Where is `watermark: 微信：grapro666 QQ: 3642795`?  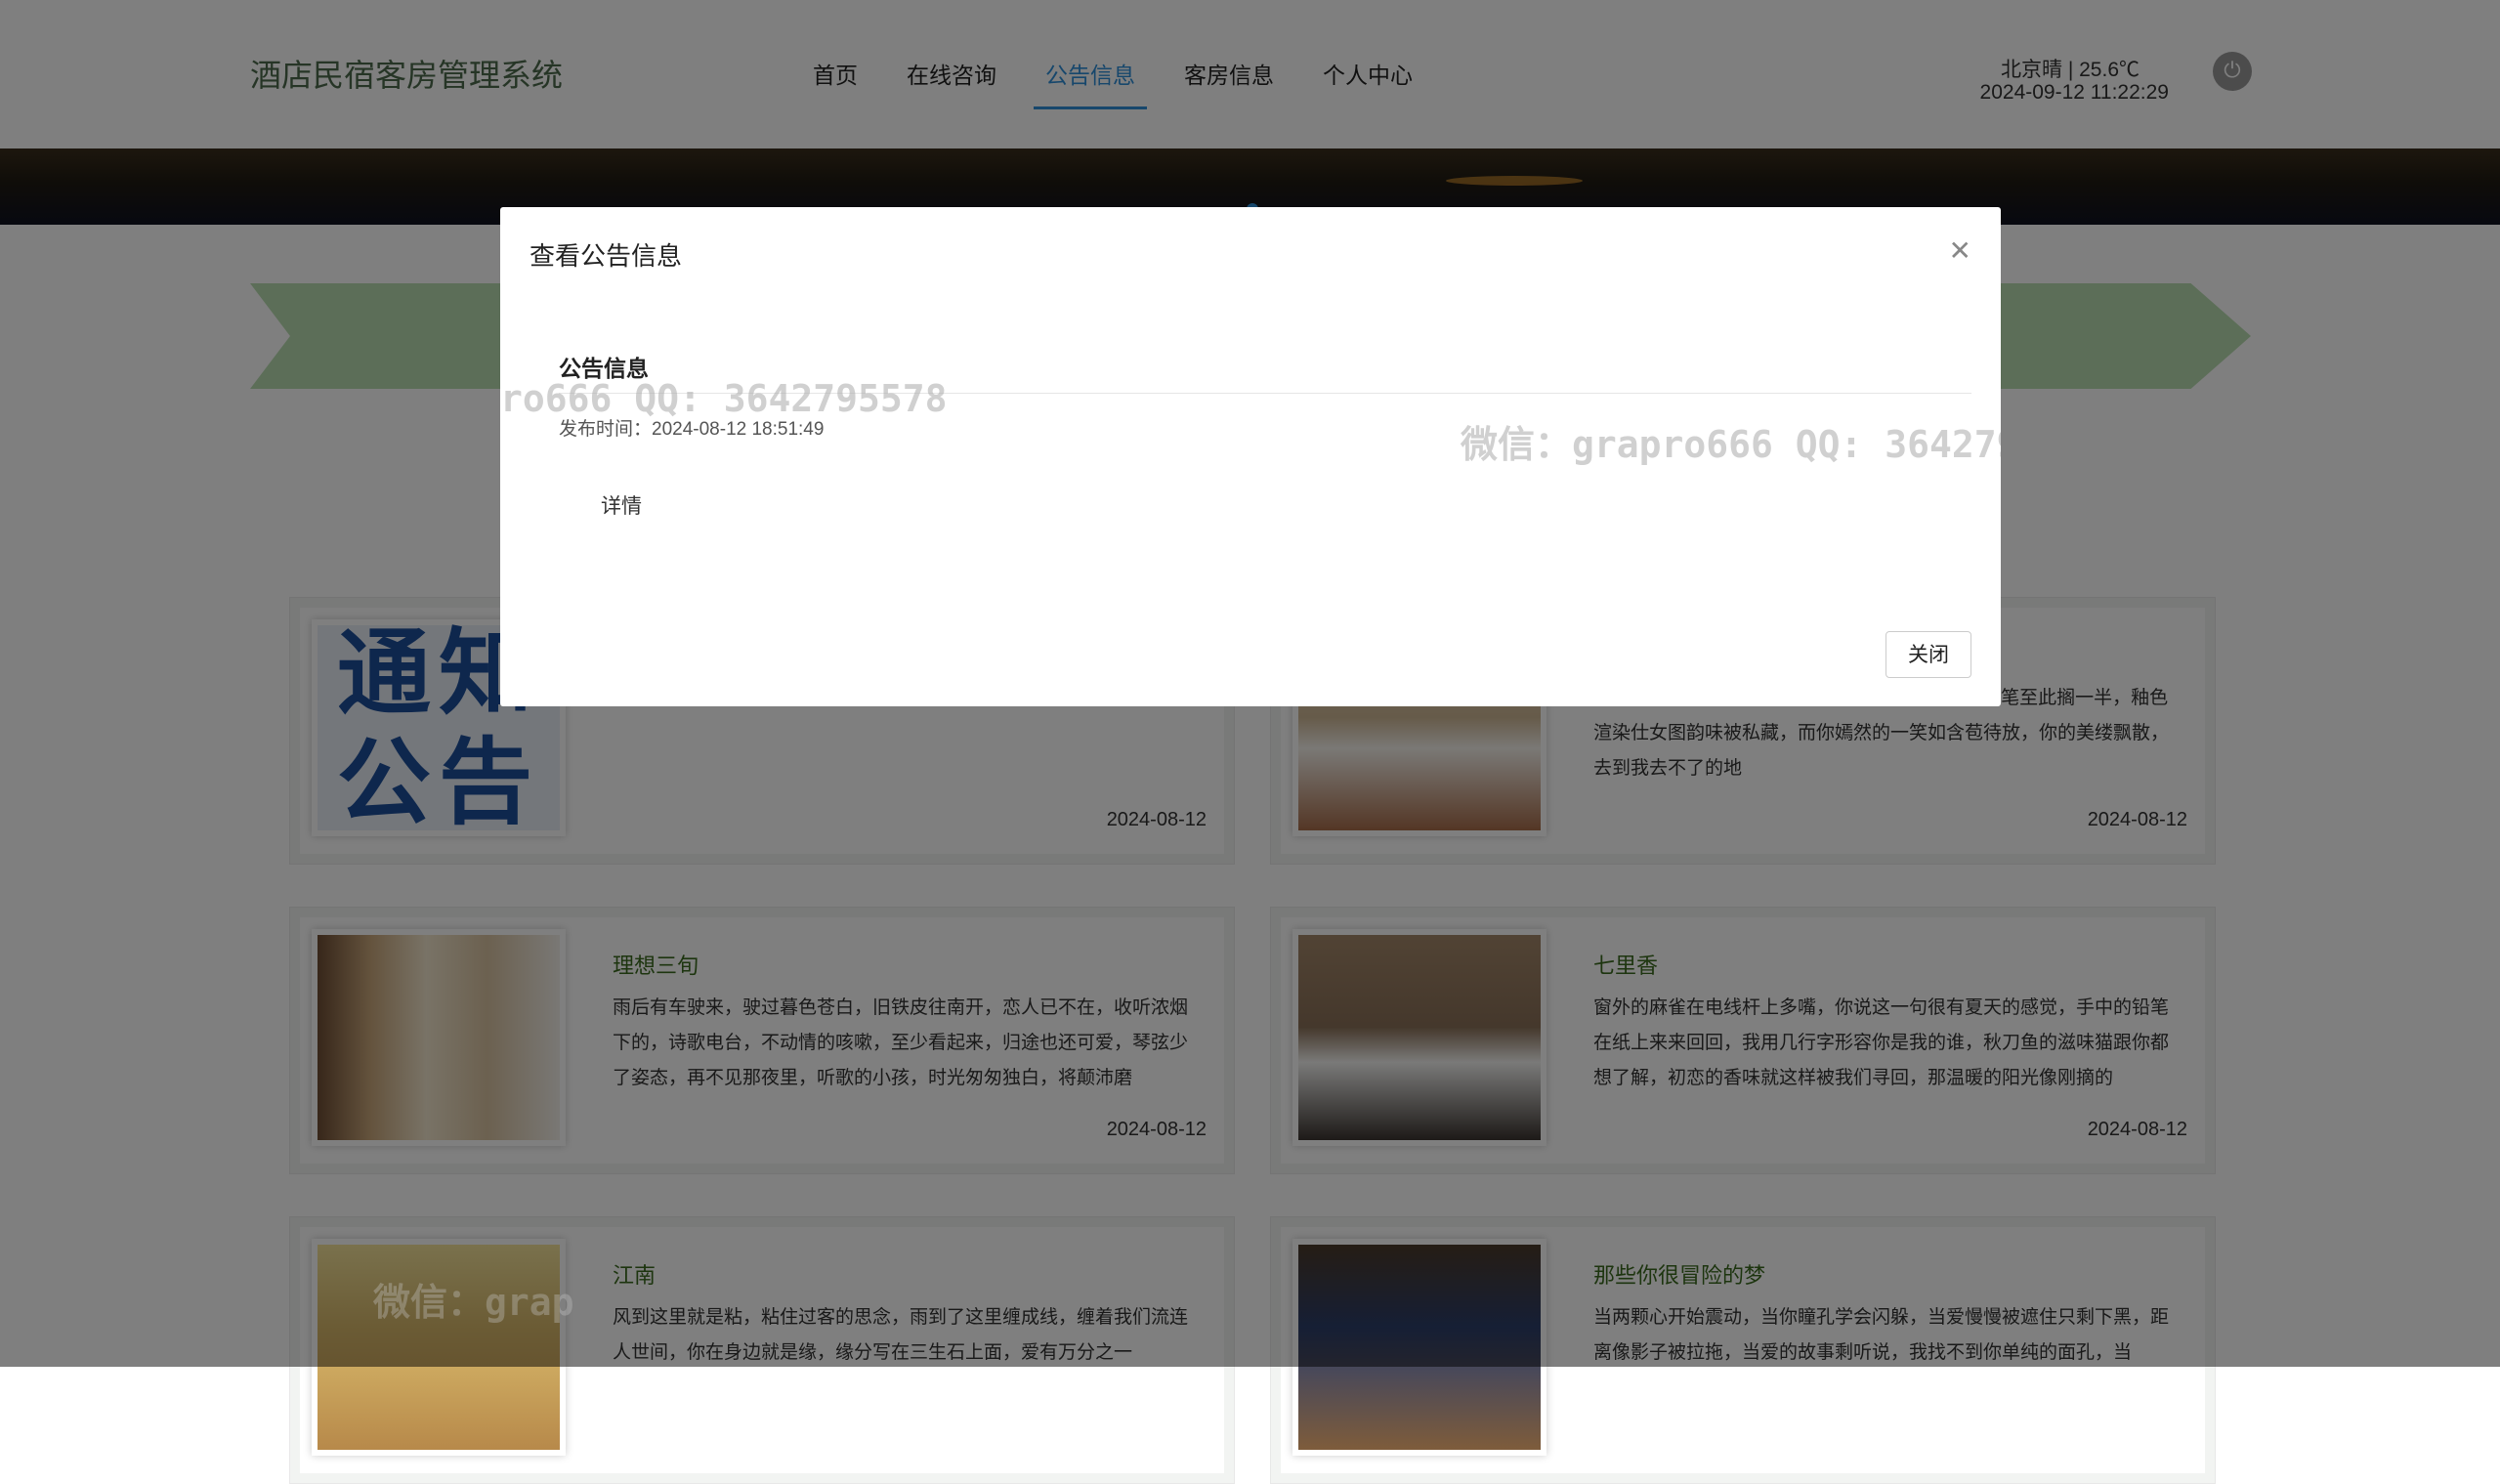
watermark: 微信：grapro666 QQ: 3642795 is located at coordinates (1731, 444).